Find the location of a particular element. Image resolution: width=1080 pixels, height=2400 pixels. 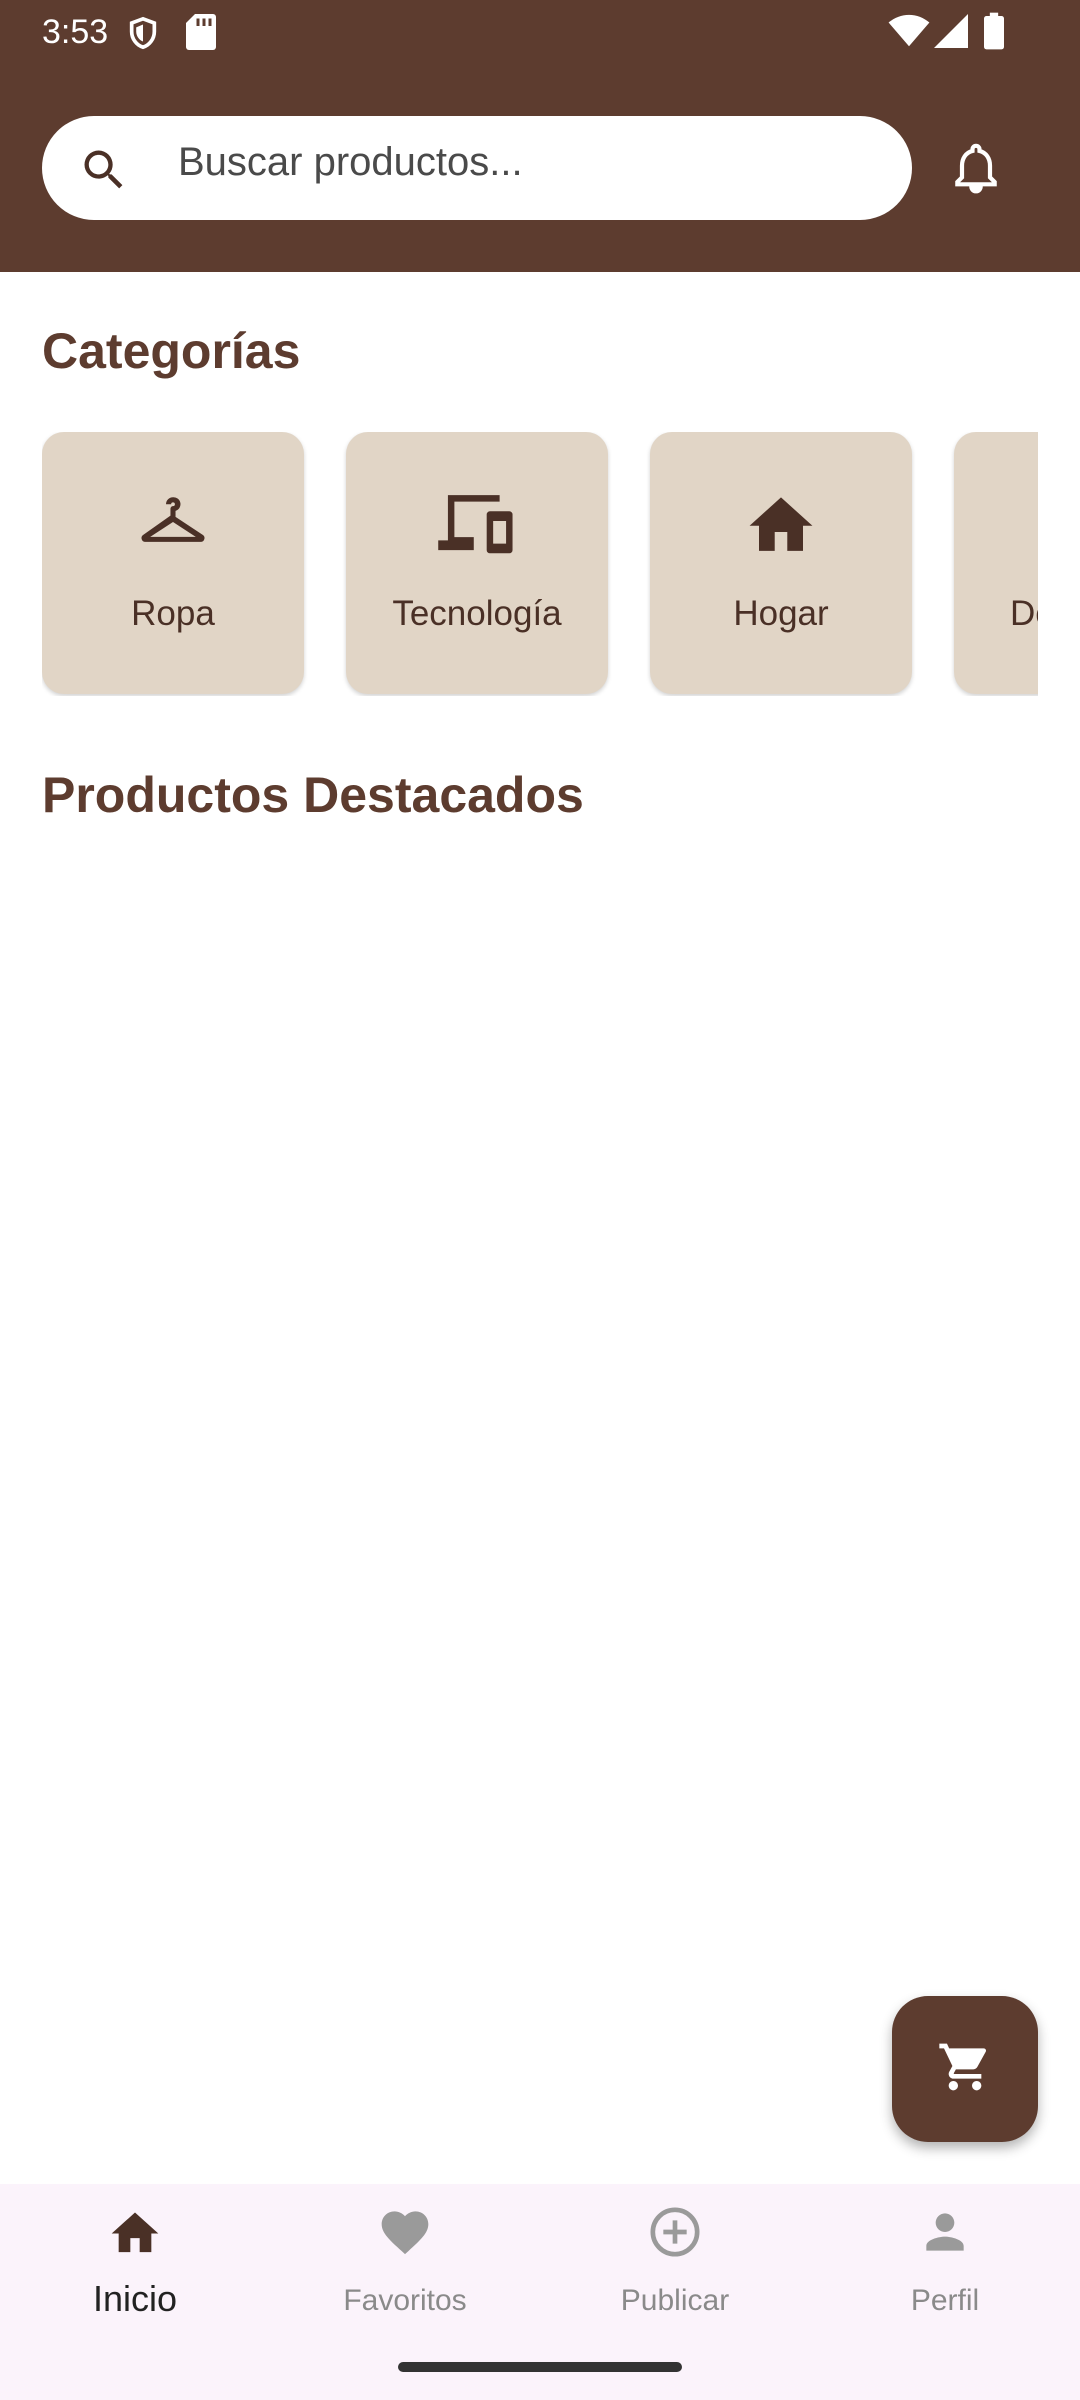

categories-title: Categorías is located at coordinates (171, 351).